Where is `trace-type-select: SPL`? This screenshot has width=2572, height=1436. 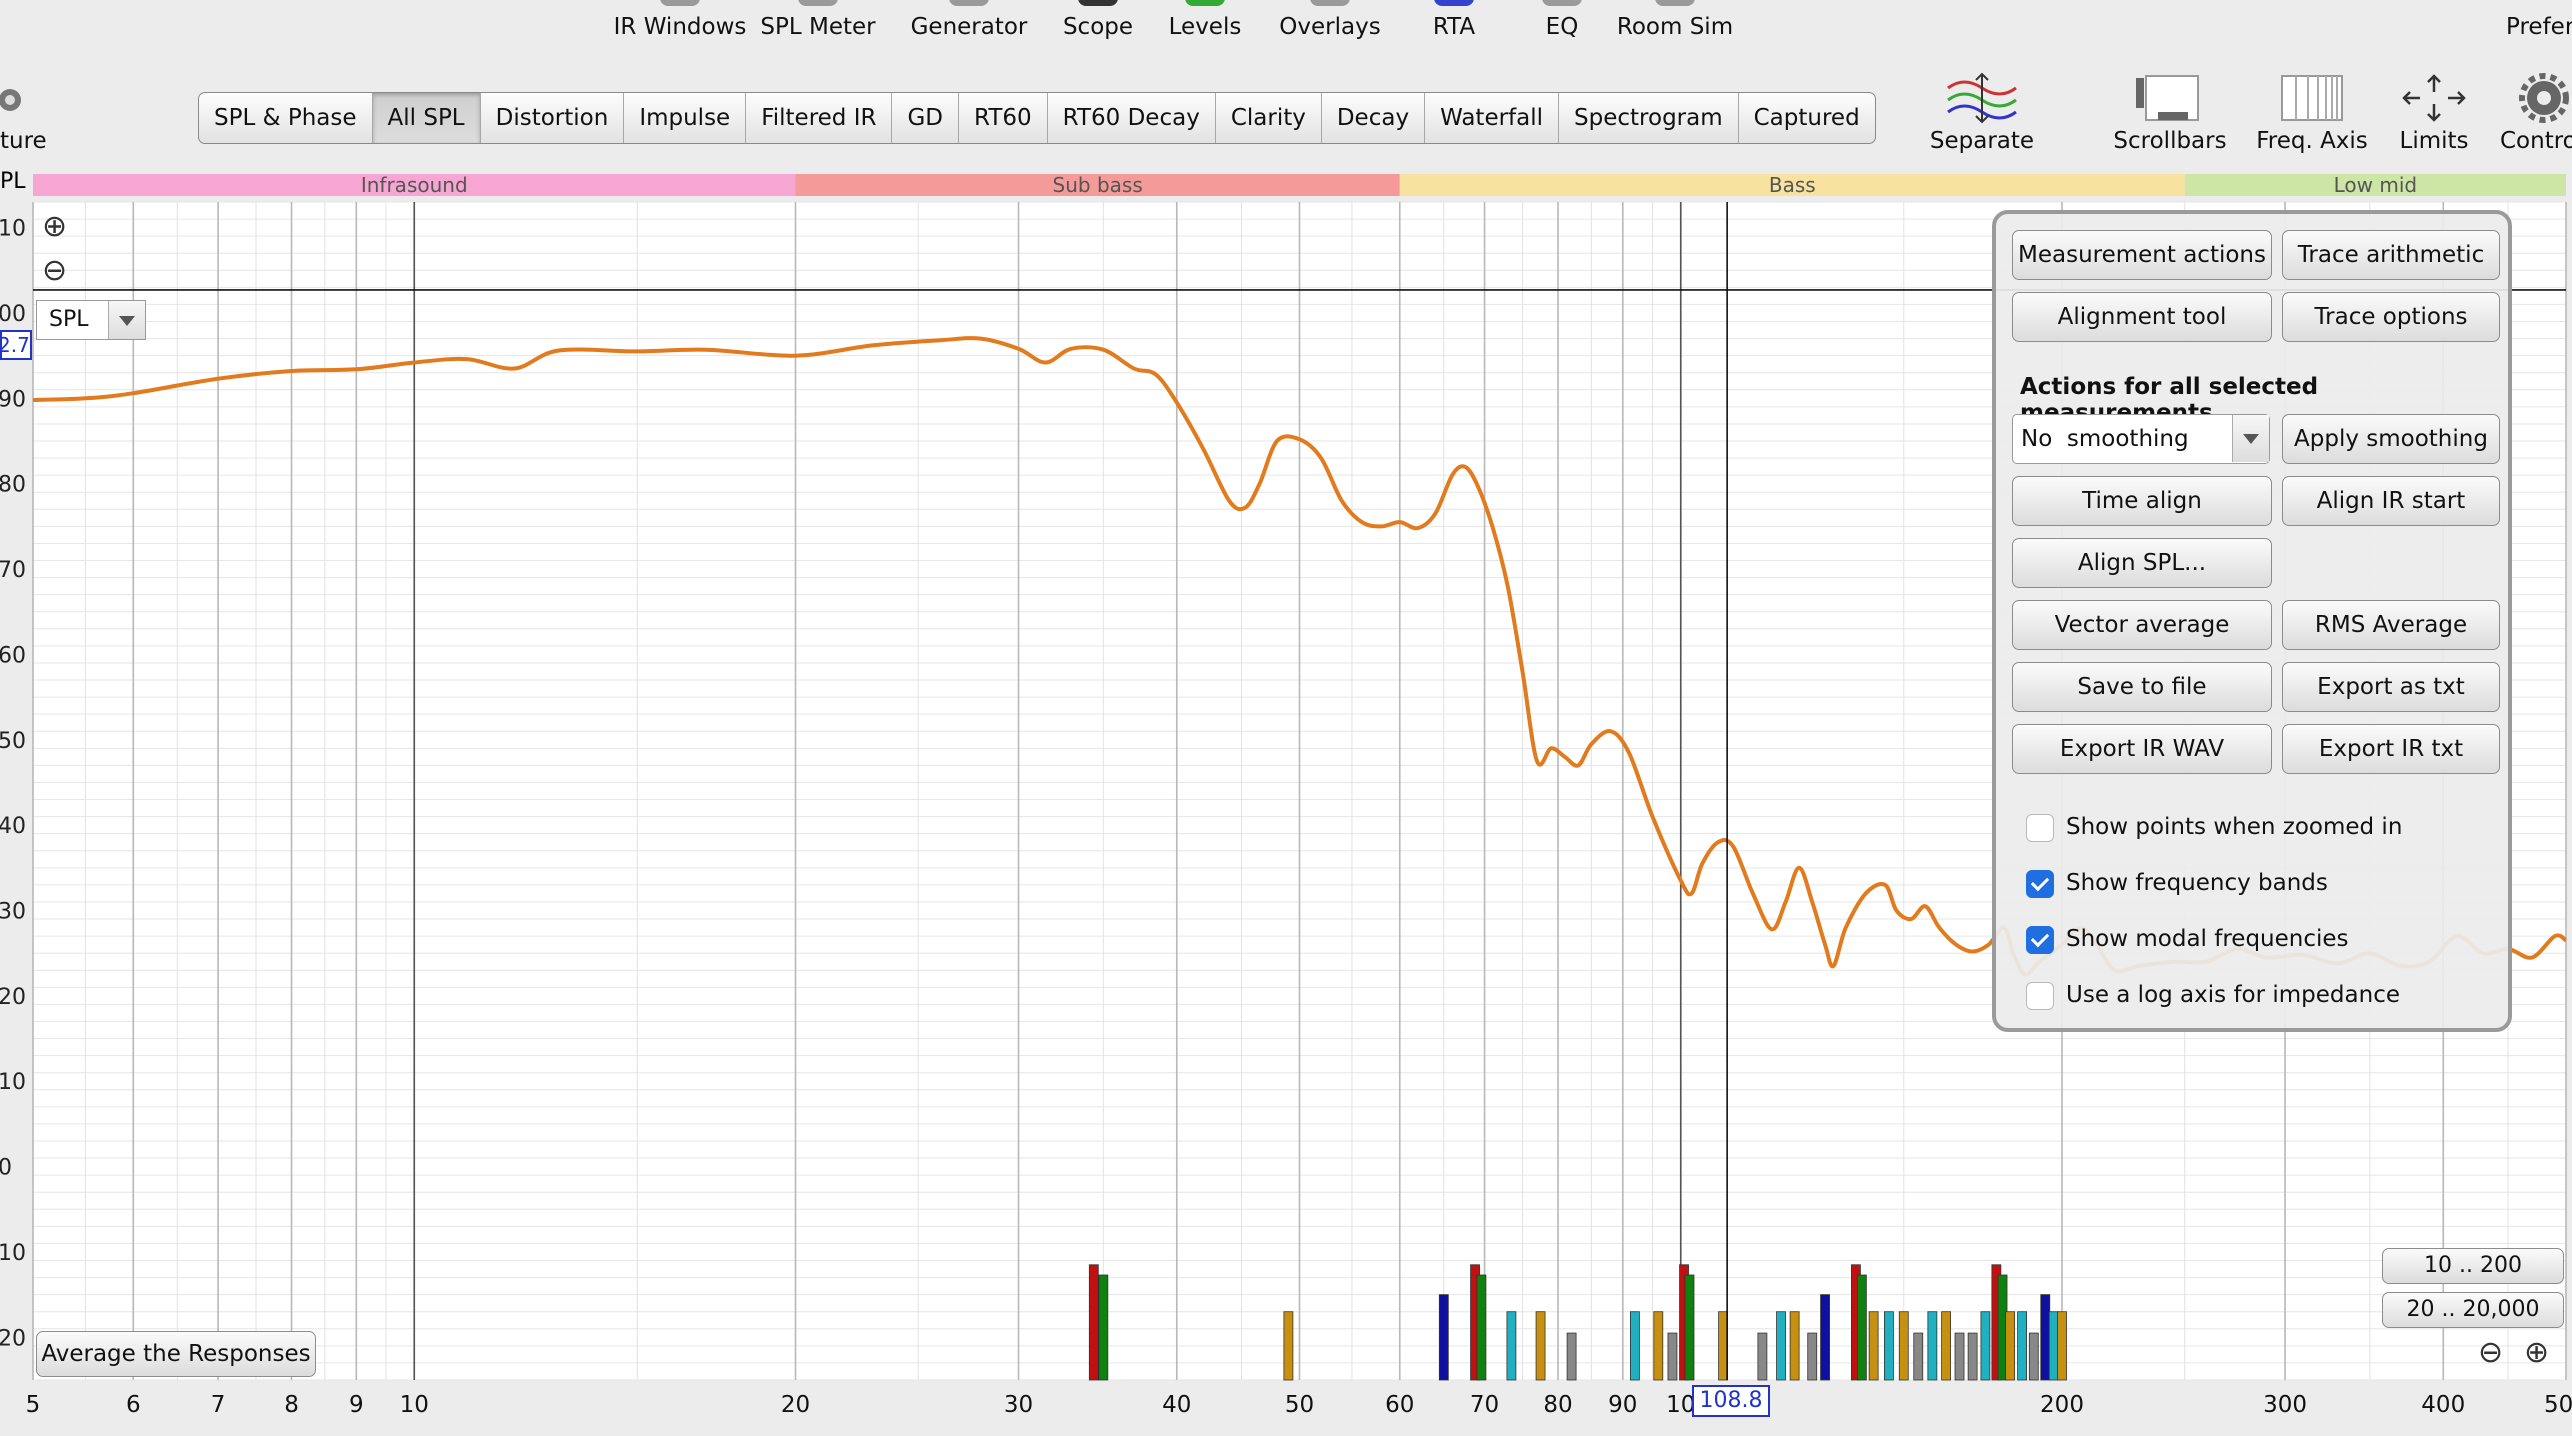 trace-type-select: SPL is located at coordinates (91, 320).